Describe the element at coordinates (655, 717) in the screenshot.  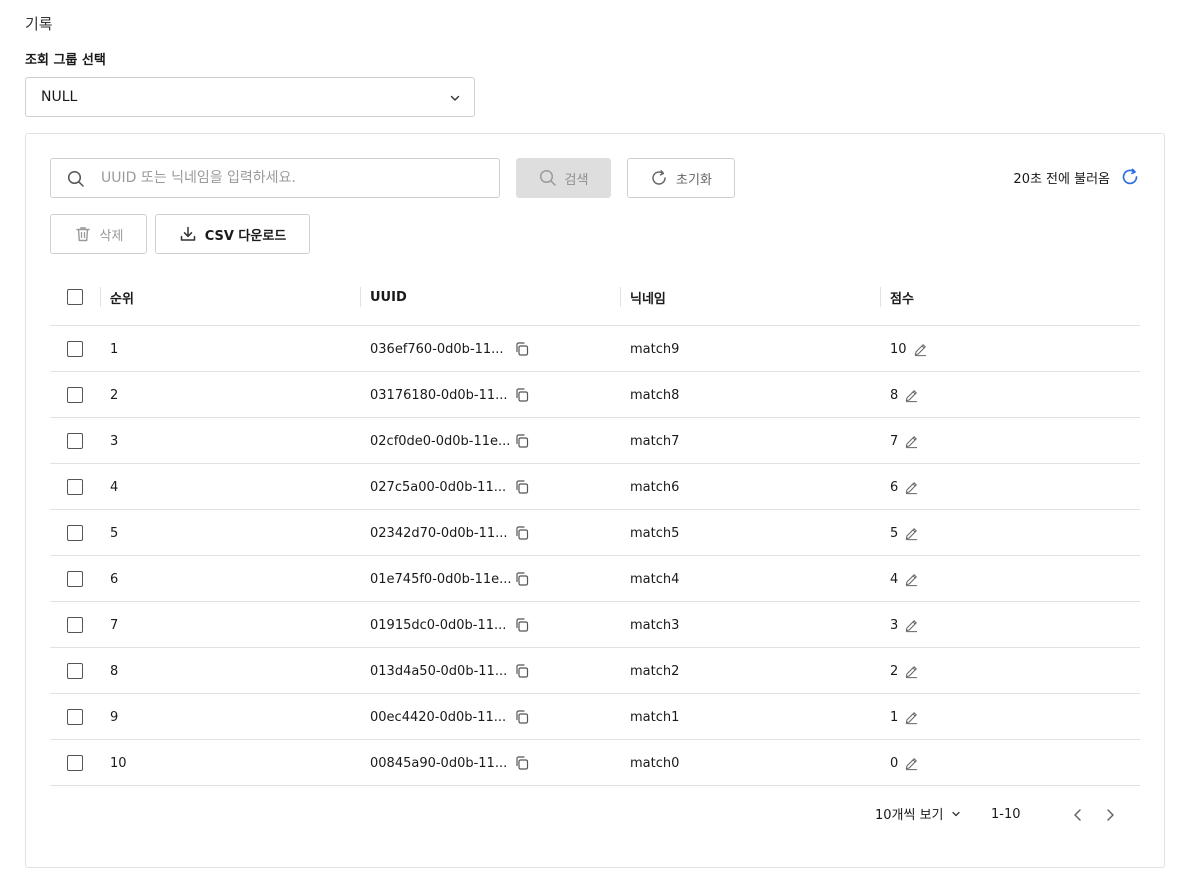
I see `nickname-cell: match1` at that location.